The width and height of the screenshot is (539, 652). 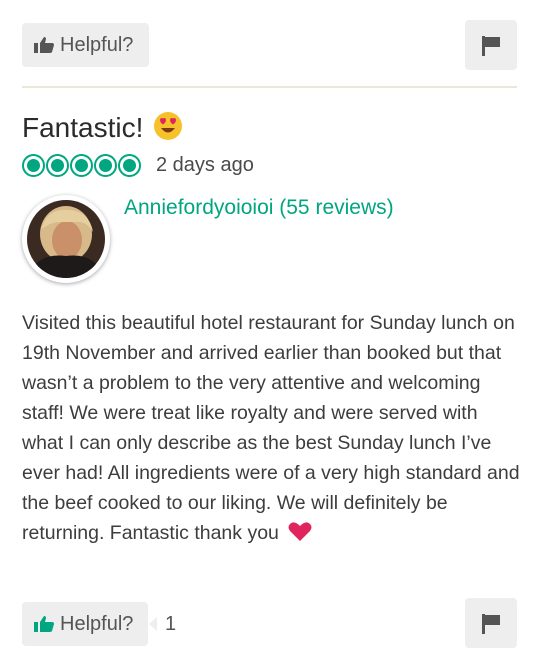 What do you see at coordinates (168, 128) in the screenshot?
I see `heart-eyes-emoji-icon` at bounding box center [168, 128].